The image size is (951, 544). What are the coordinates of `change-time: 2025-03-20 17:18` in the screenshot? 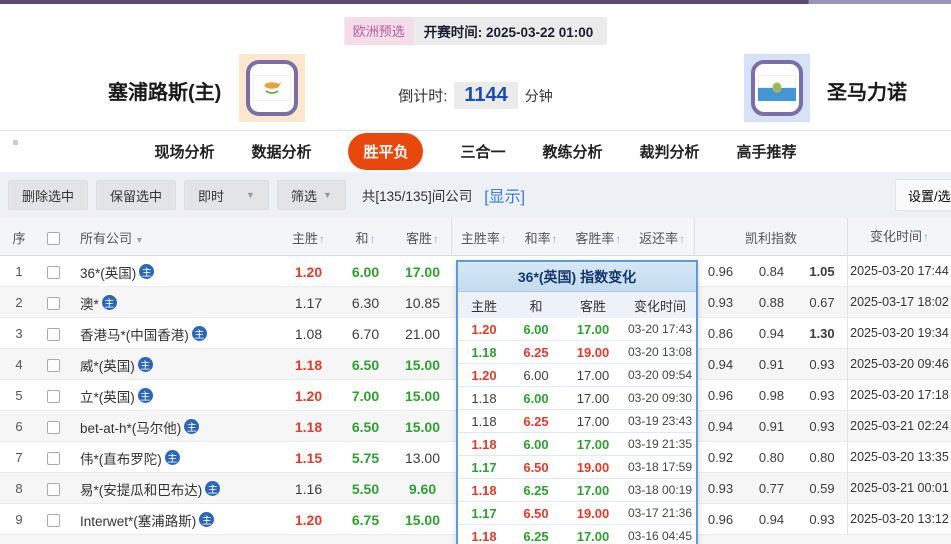 It's located at (899, 395).